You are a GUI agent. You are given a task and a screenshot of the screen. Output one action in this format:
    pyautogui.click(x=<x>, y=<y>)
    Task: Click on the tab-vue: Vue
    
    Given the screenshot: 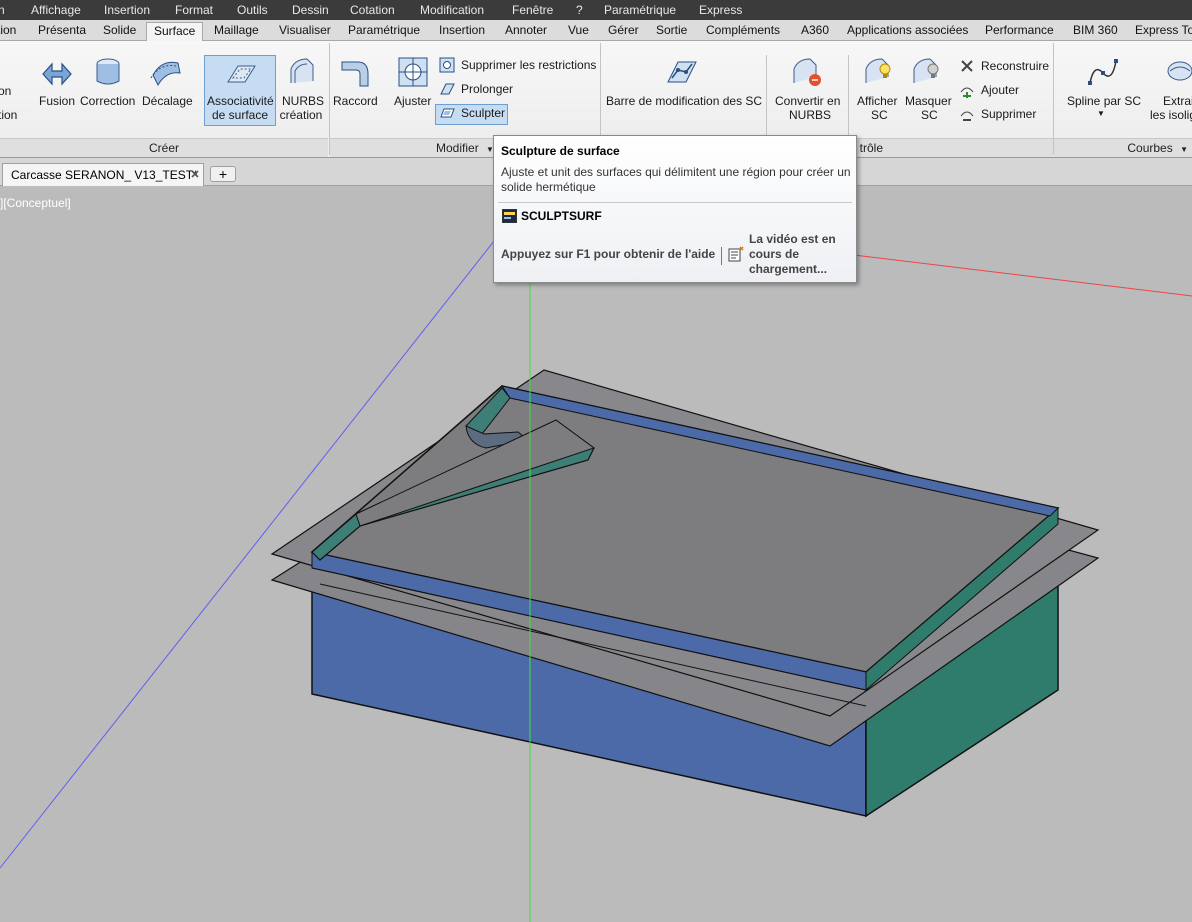 What is the action you would take?
    pyautogui.click(x=578, y=30)
    